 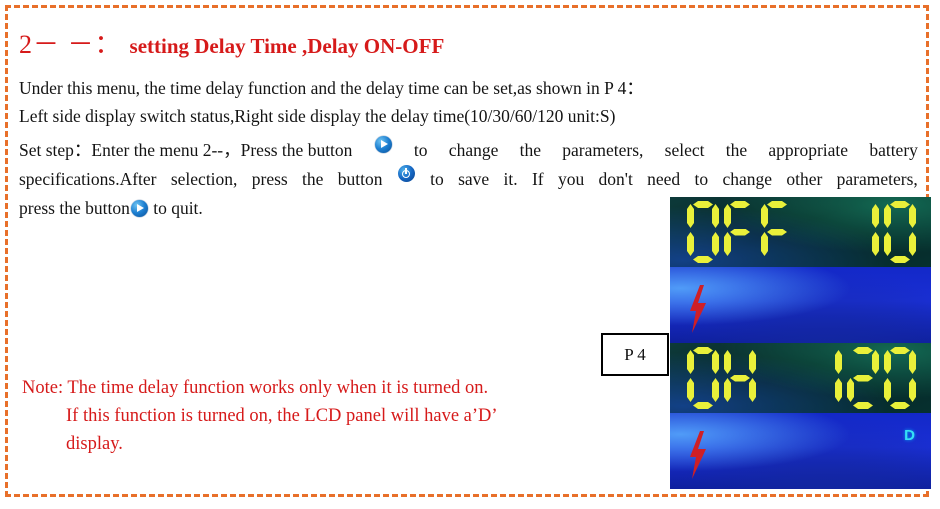 I want to click on set-step-seg-3h: it., so click(x=510, y=179).